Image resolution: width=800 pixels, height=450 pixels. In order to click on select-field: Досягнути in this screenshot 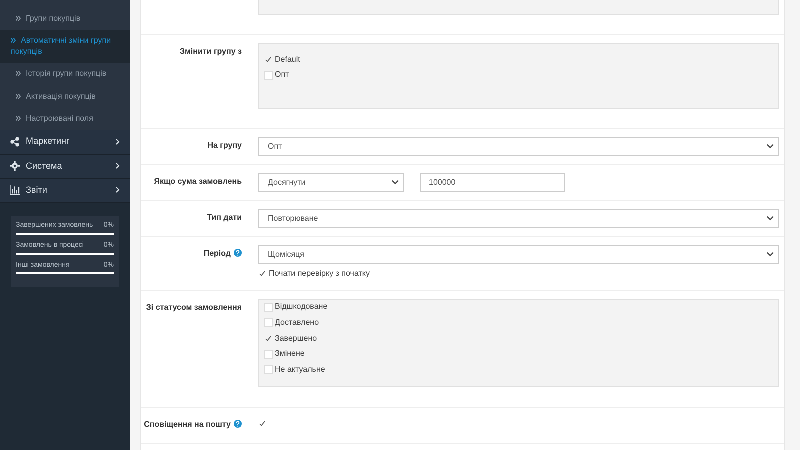, I will do `click(331, 182)`.